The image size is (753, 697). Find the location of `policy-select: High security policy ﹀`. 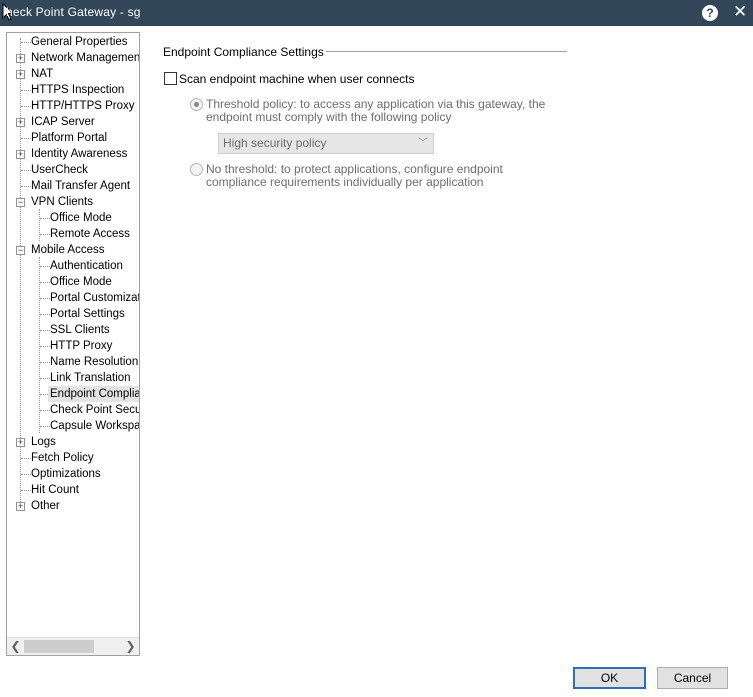

policy-select: High security policy ﹀ is located at coordinates (326, 143).